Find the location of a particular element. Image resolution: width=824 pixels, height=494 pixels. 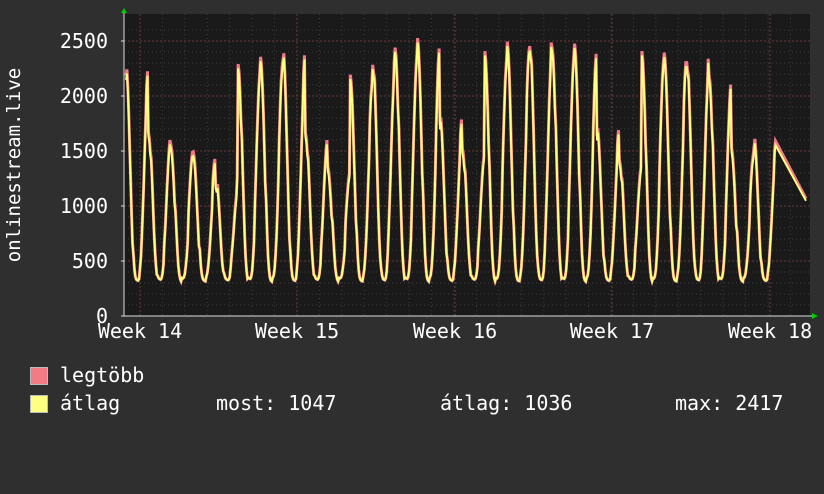

y-tick-label: 2500 is located at coordinates (84, 41).